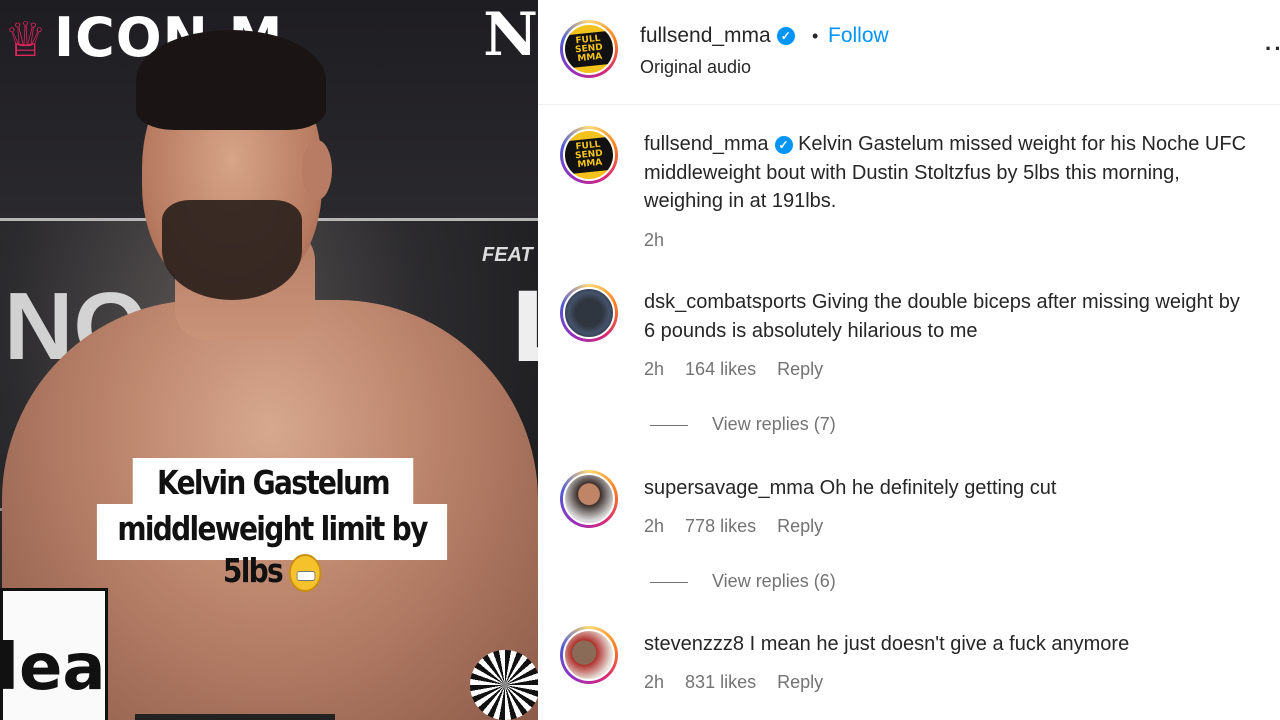 The image size is (1280, 720). What do you see at coordinates (524, 328) in the screenshot?
I see `backdrop-letter-right: L` at bounding box center [524, 328].